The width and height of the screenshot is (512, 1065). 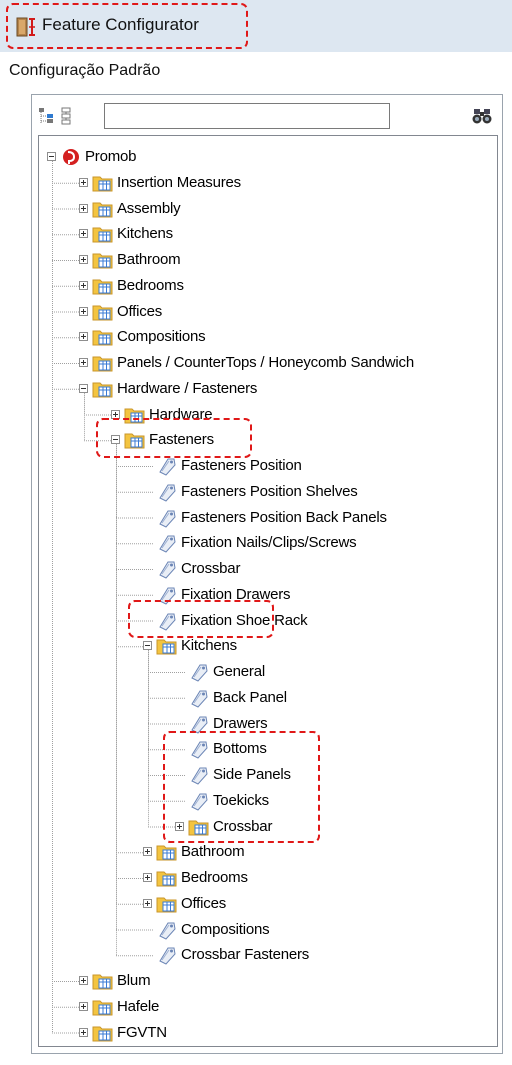 What do you see at coordinates (111, 156) in the screenshot?
I see `tree-node-label: Promob` at bounding box center [111, 156].